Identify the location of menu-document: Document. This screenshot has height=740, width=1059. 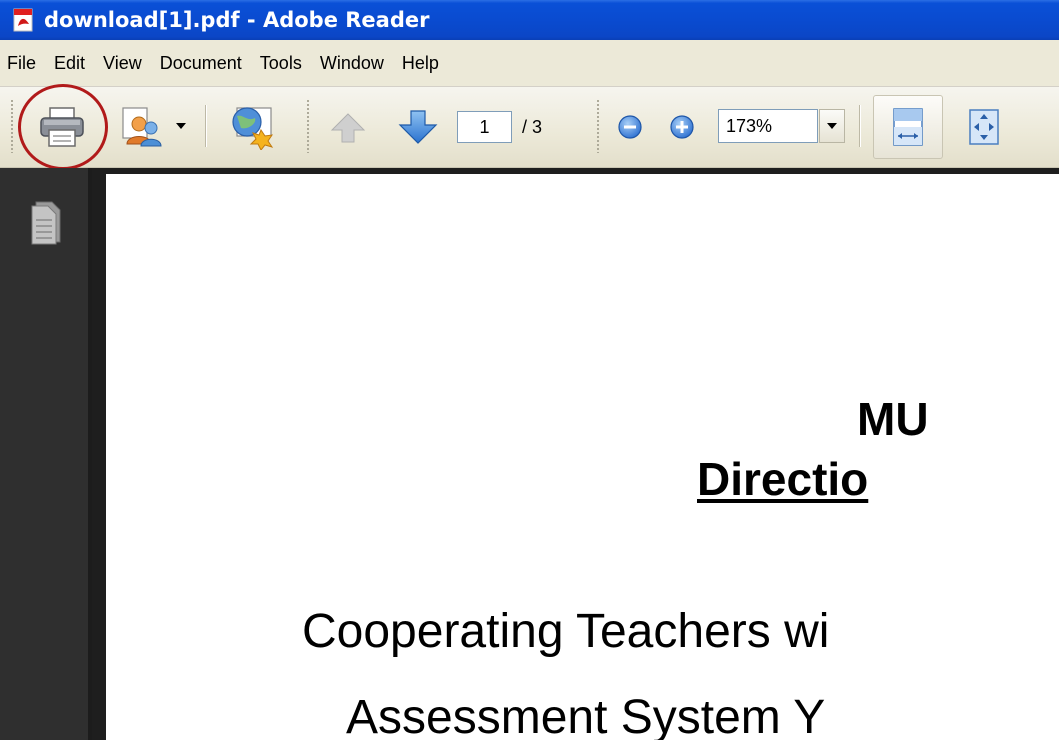
(201, 63).